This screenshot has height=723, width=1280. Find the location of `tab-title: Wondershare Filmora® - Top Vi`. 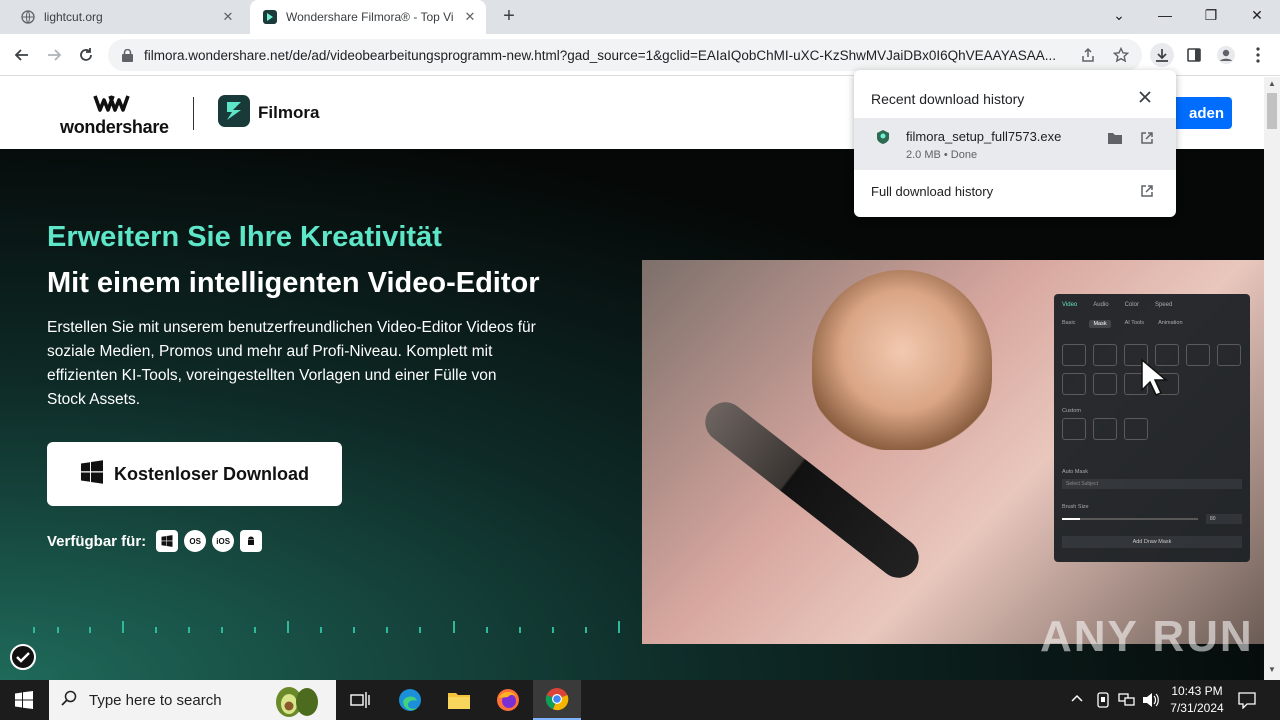

tab-title: Wondershare Filmora® - Top Vi is located at coordinates (370, 17).